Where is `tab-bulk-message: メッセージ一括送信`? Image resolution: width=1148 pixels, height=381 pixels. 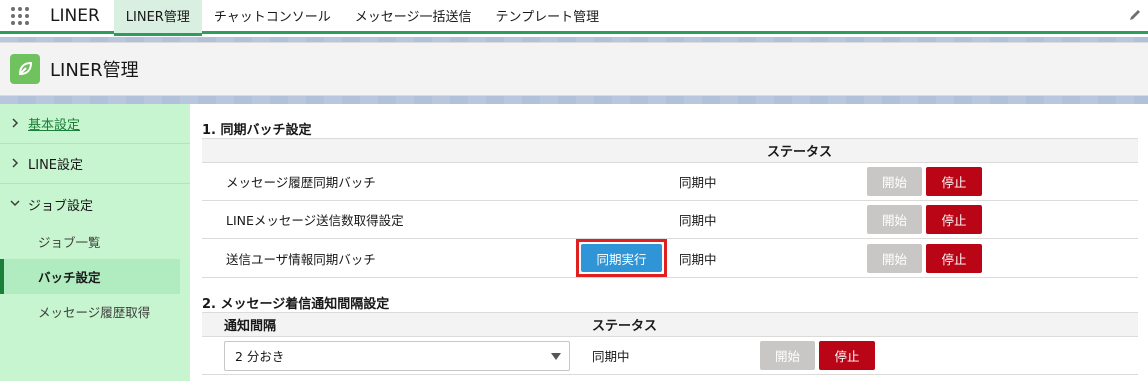 tab-bulk-message: メッセージ一括送信 is located at coordinates (413, 16).